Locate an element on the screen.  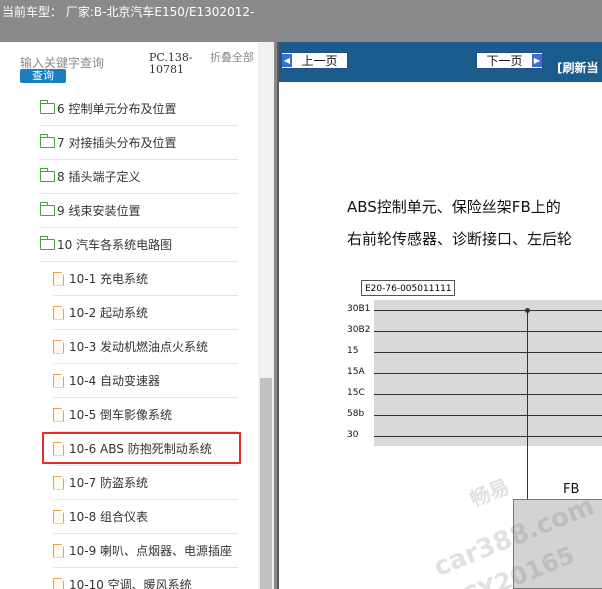
vehicle-title: 当前车型： 厂家:B-北京汽车E150/E1302012- is located at coordinates (128, 12).